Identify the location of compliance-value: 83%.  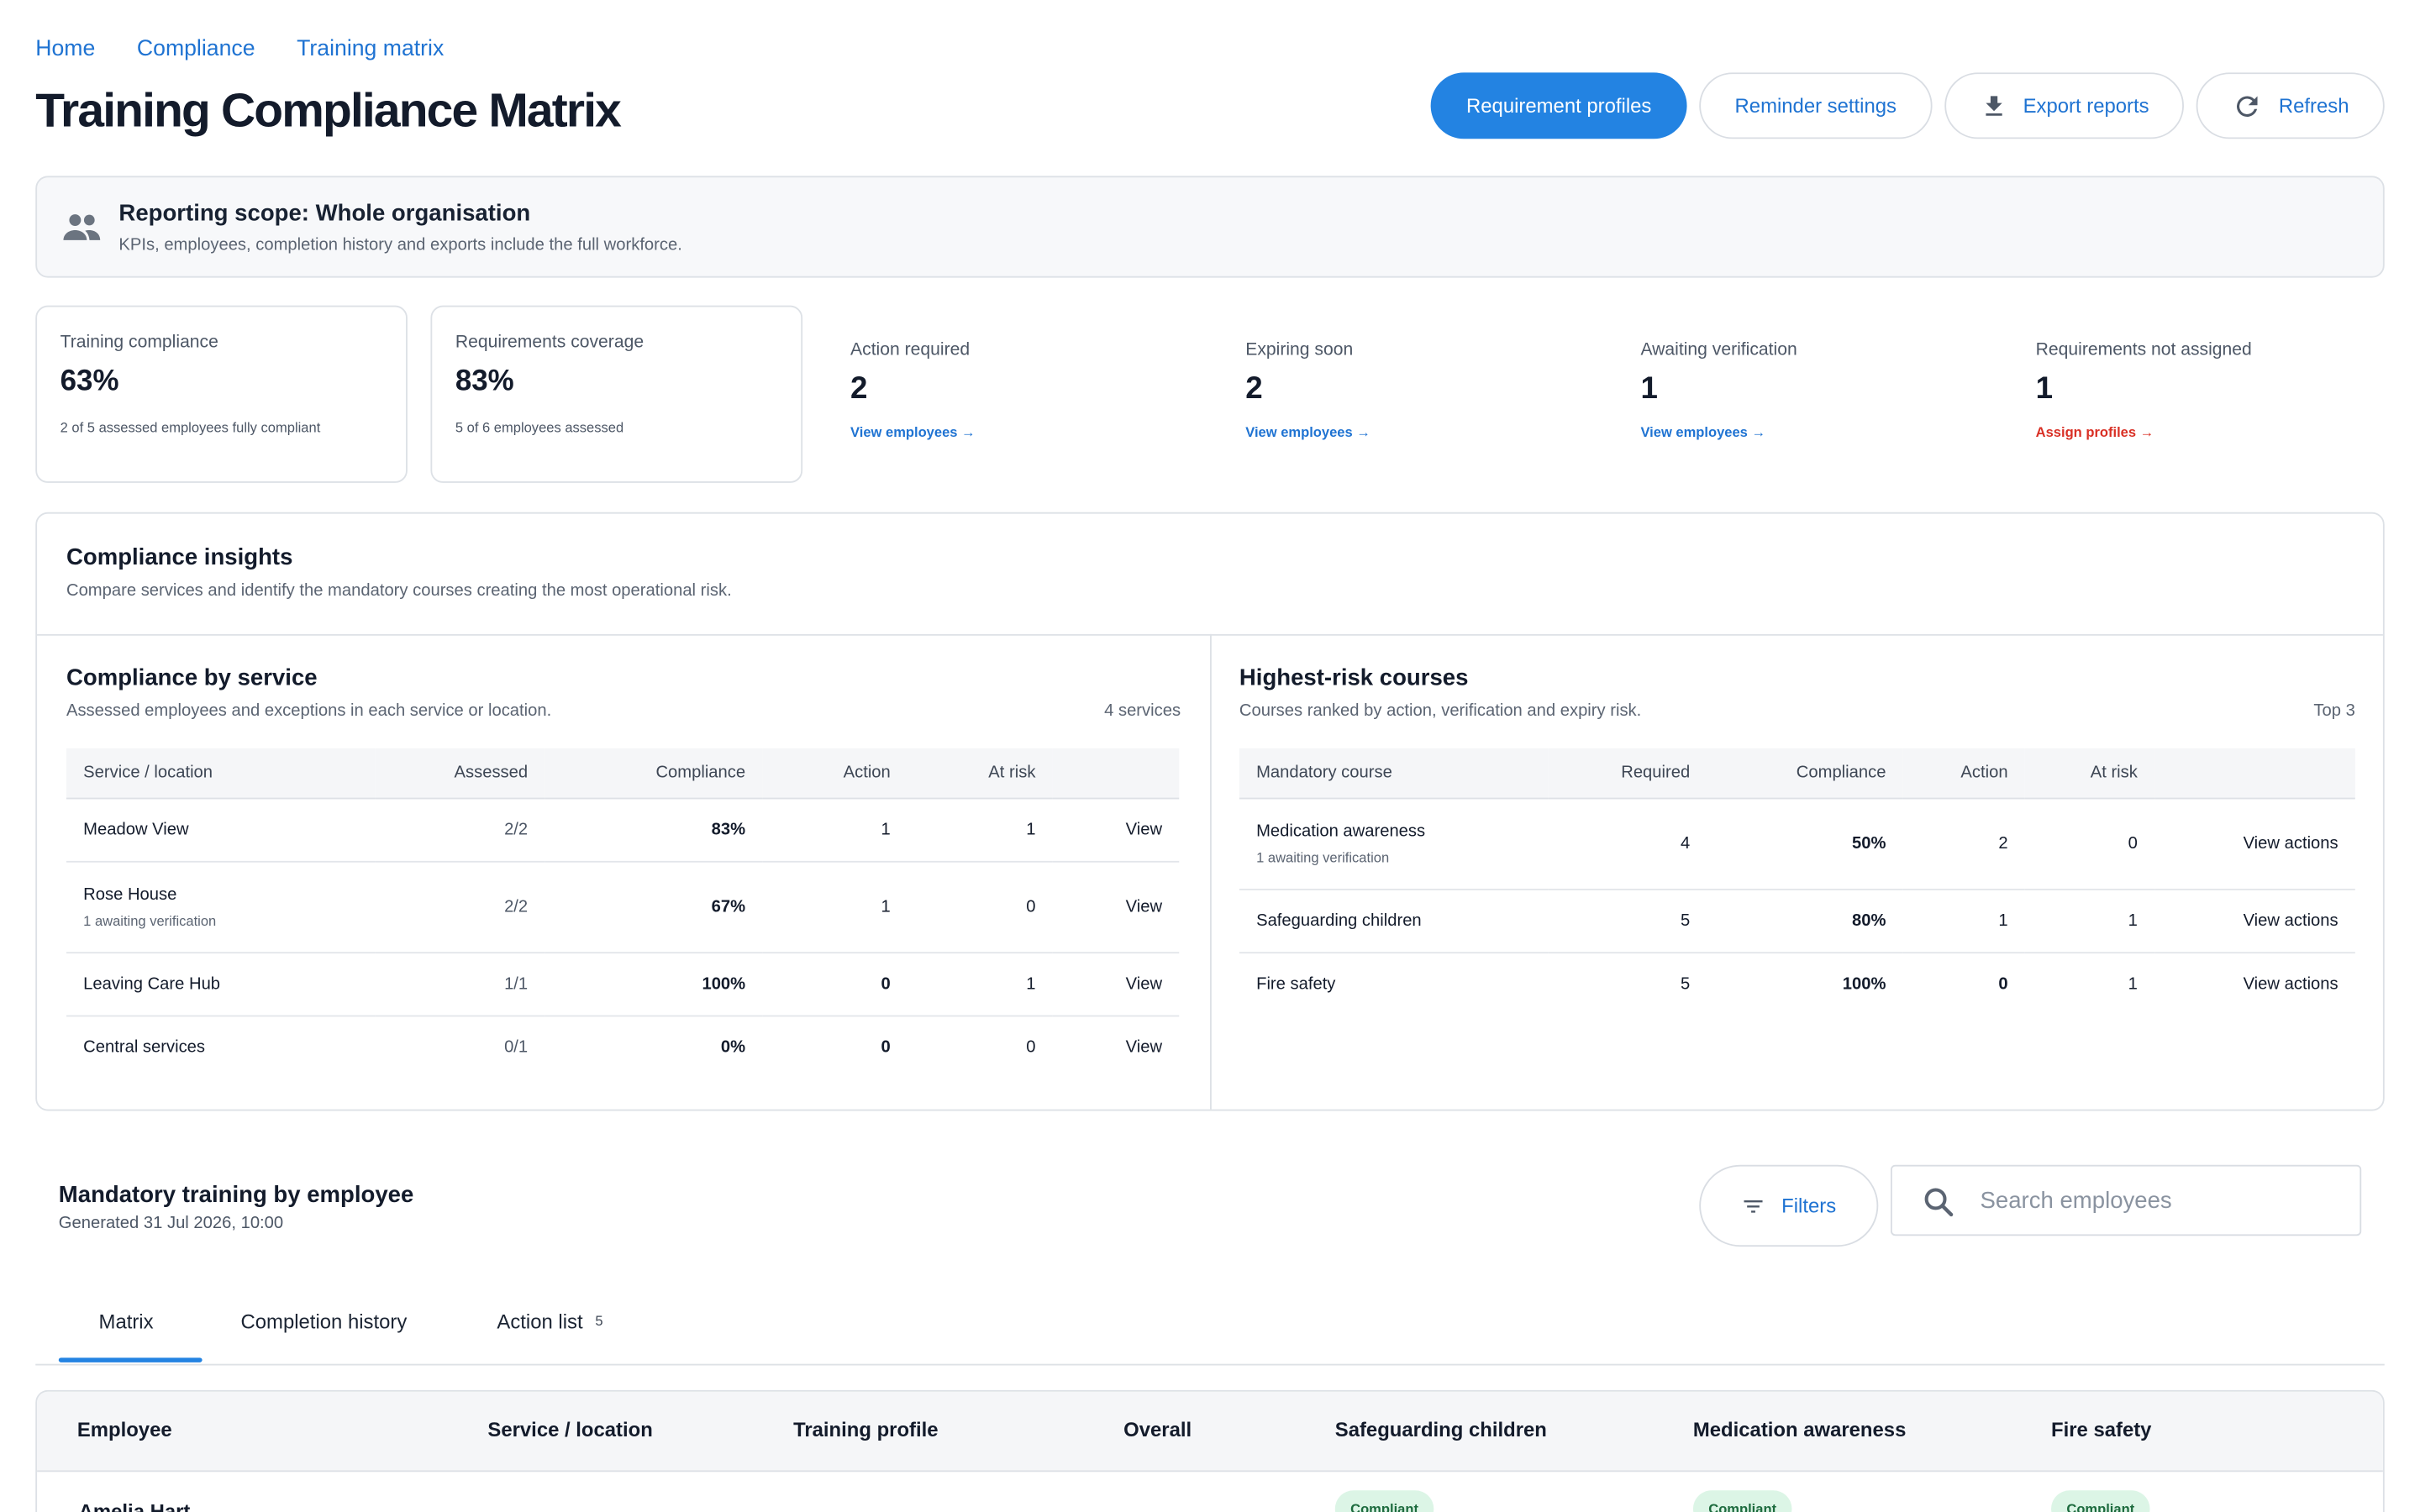
(653, 829).